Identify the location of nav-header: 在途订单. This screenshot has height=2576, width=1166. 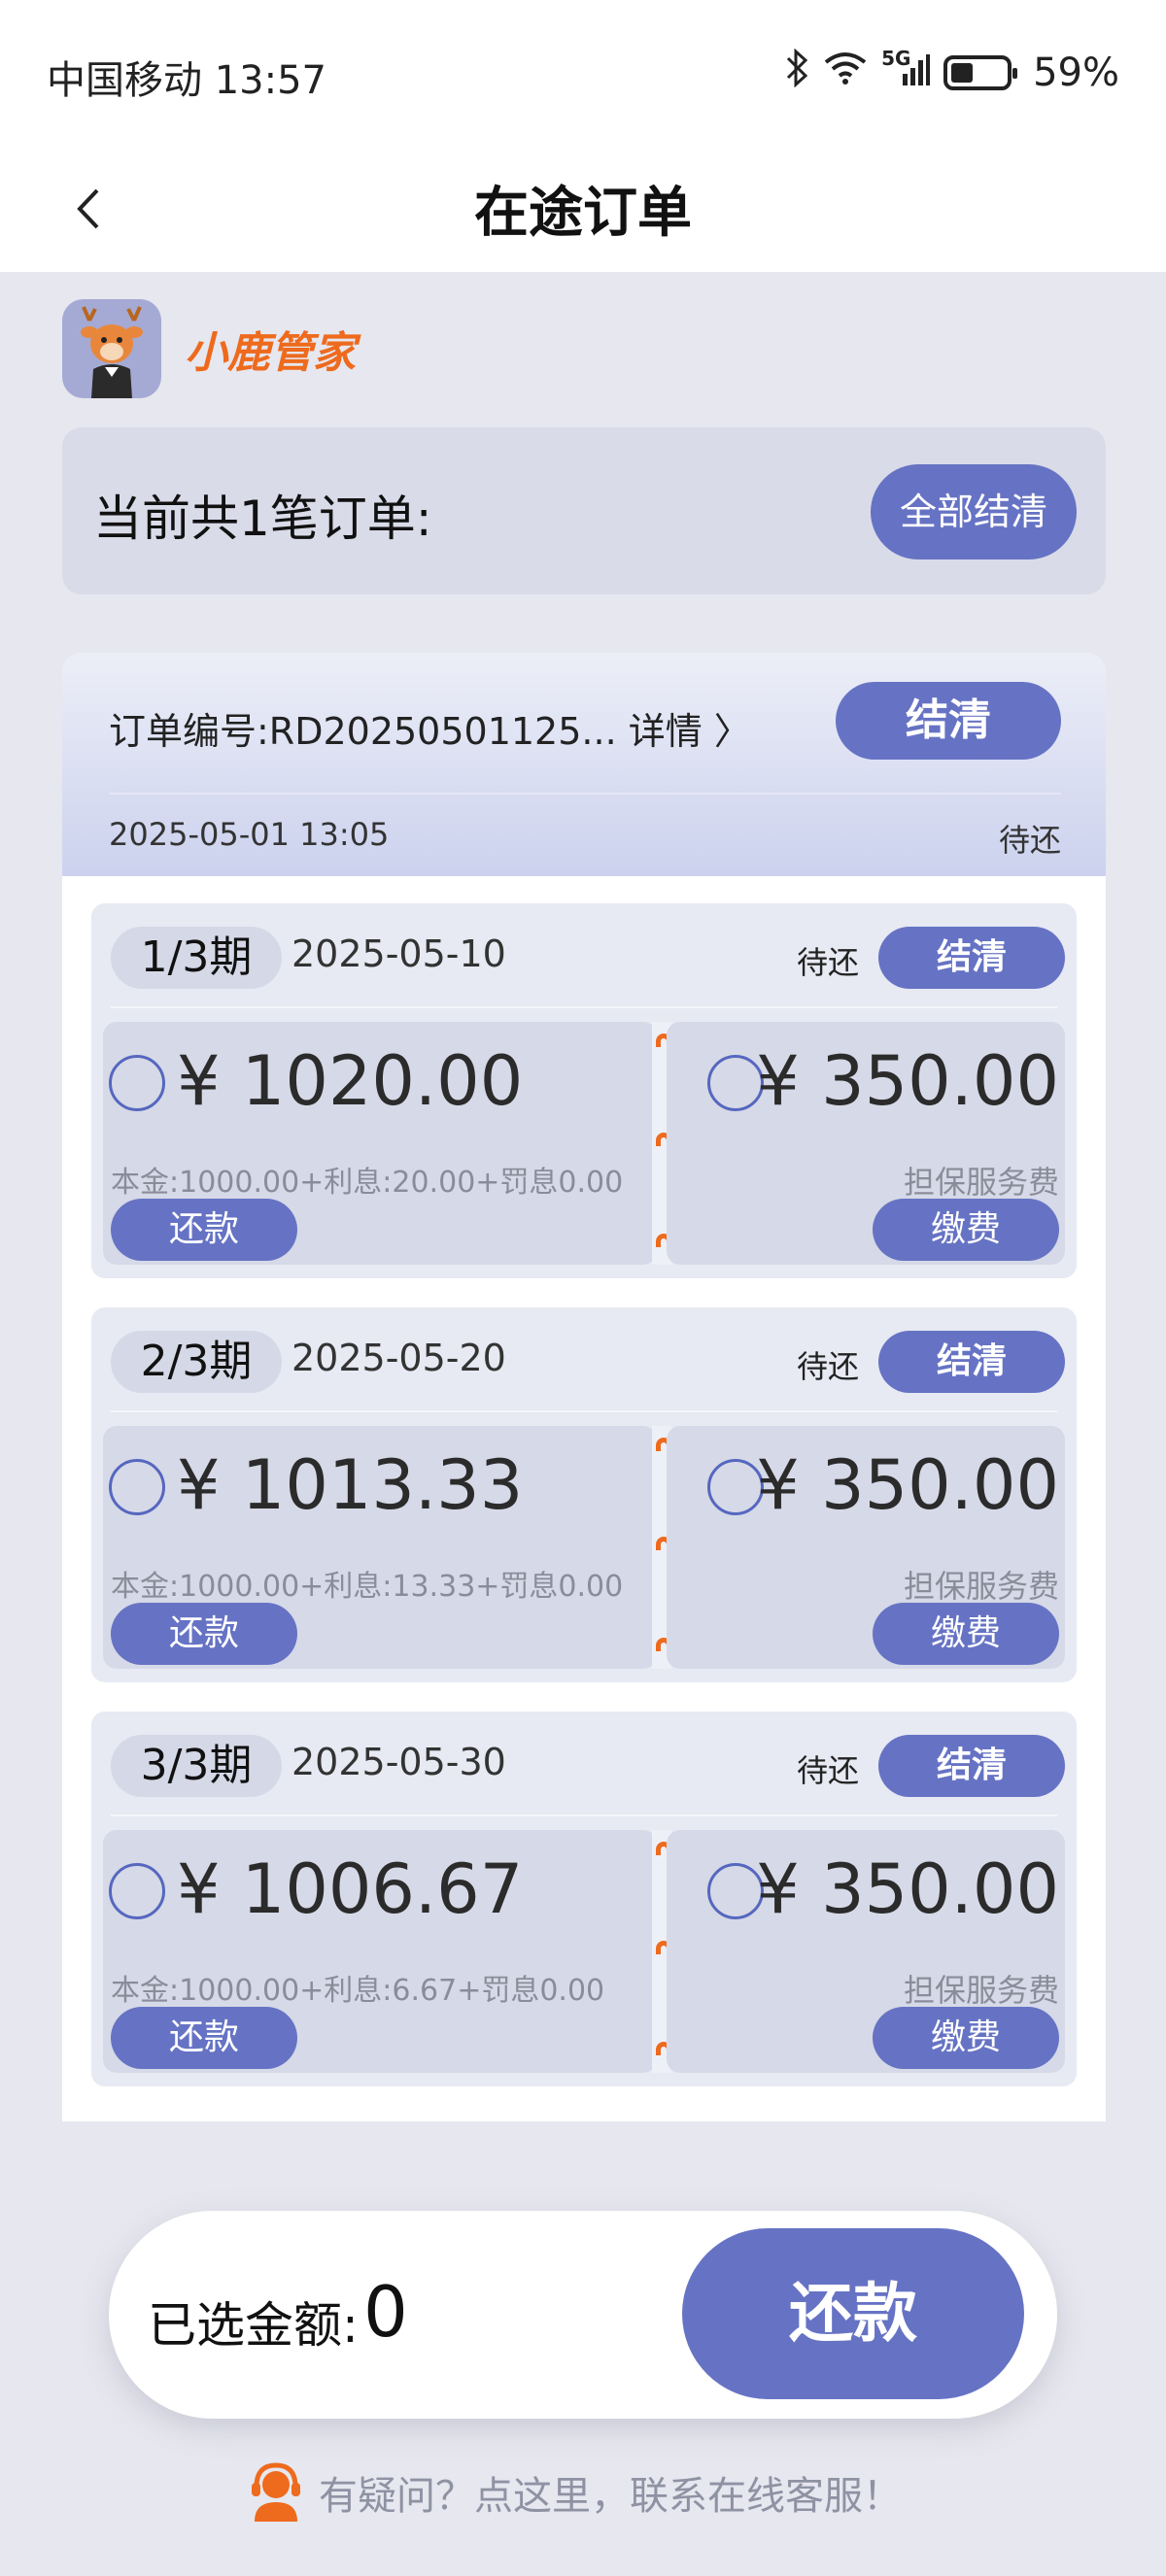
(583, 209).